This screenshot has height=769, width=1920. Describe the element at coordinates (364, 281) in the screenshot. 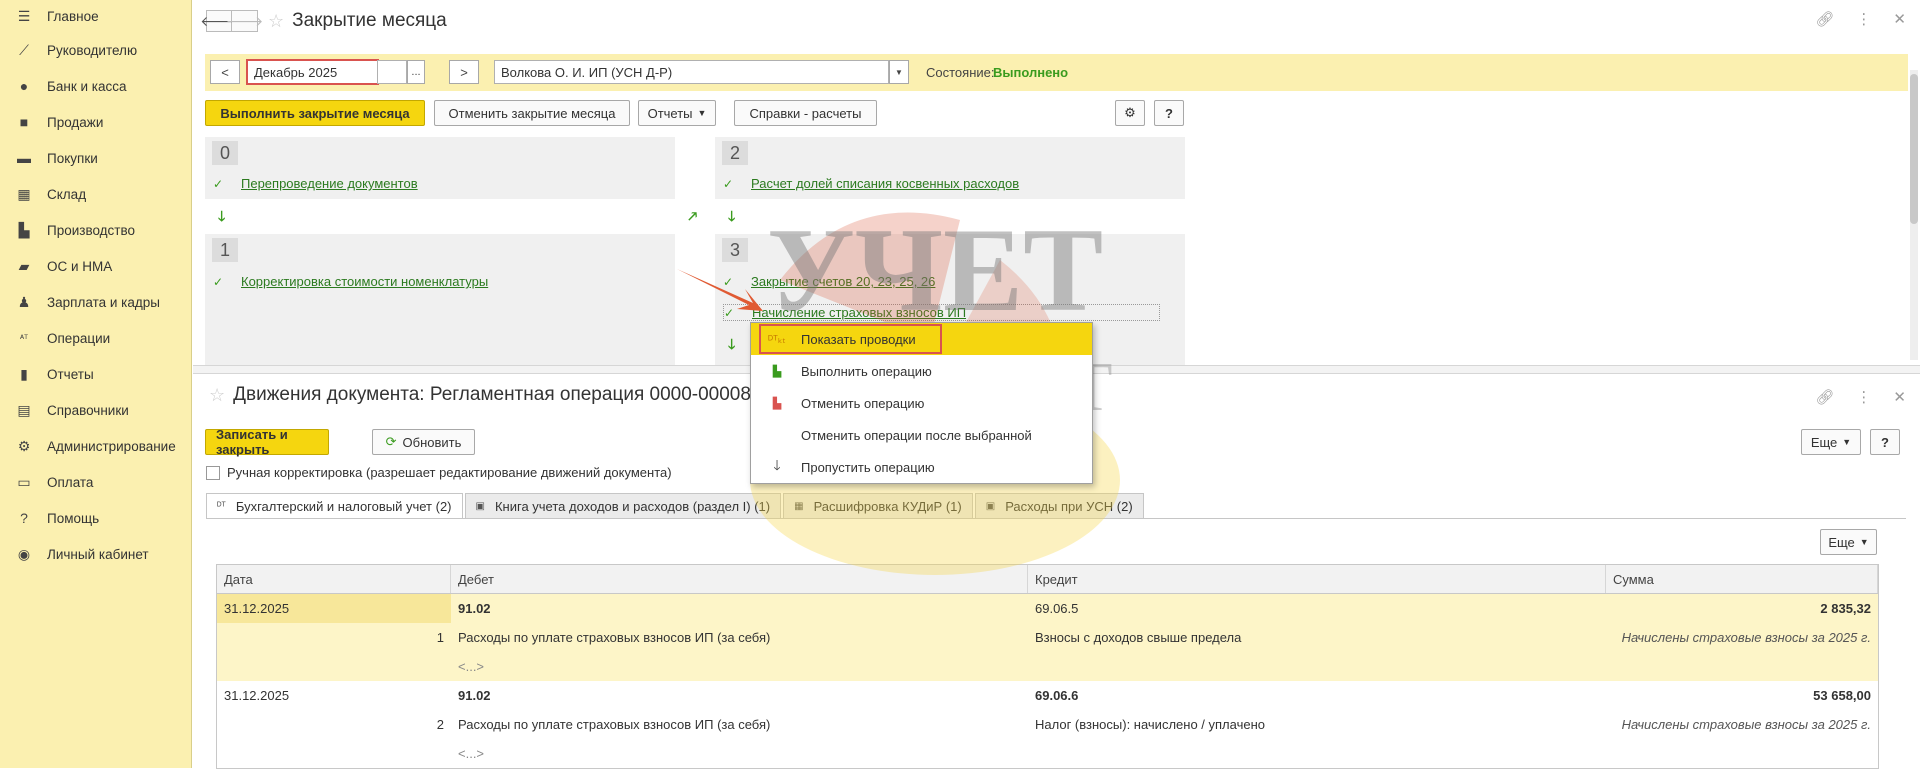

I see `operation-link: Корректировка стоимости номенклатуры` at that location.